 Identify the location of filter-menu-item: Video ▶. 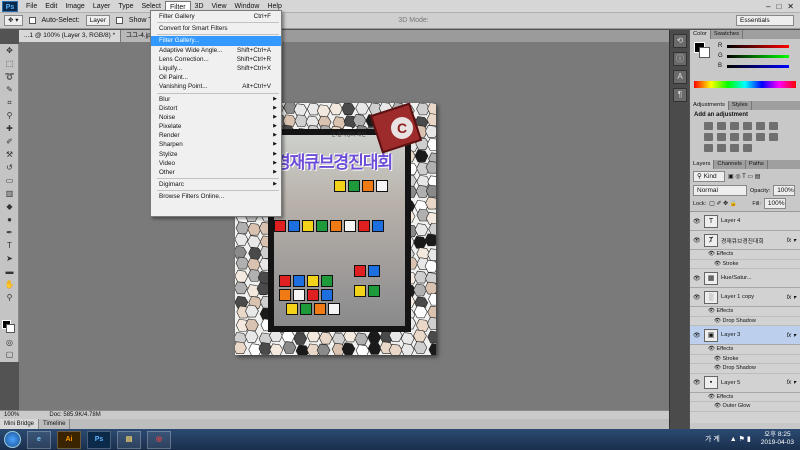
(216, 163).